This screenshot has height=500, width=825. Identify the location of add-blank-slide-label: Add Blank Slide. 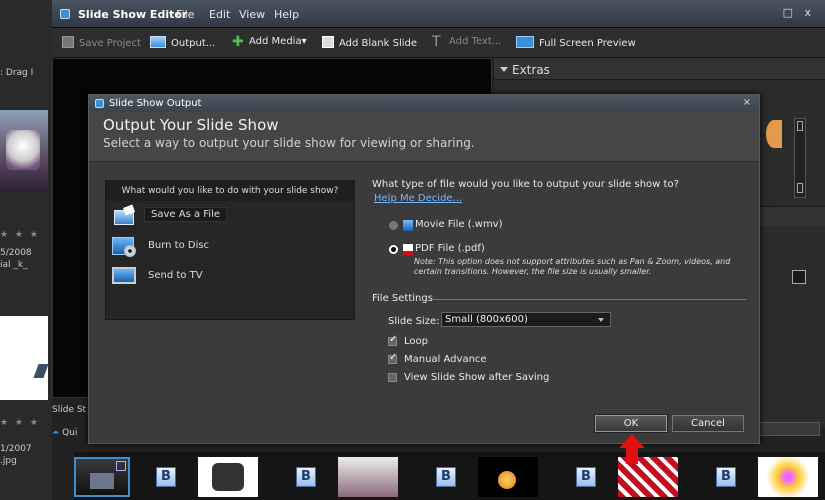
(378, 43).